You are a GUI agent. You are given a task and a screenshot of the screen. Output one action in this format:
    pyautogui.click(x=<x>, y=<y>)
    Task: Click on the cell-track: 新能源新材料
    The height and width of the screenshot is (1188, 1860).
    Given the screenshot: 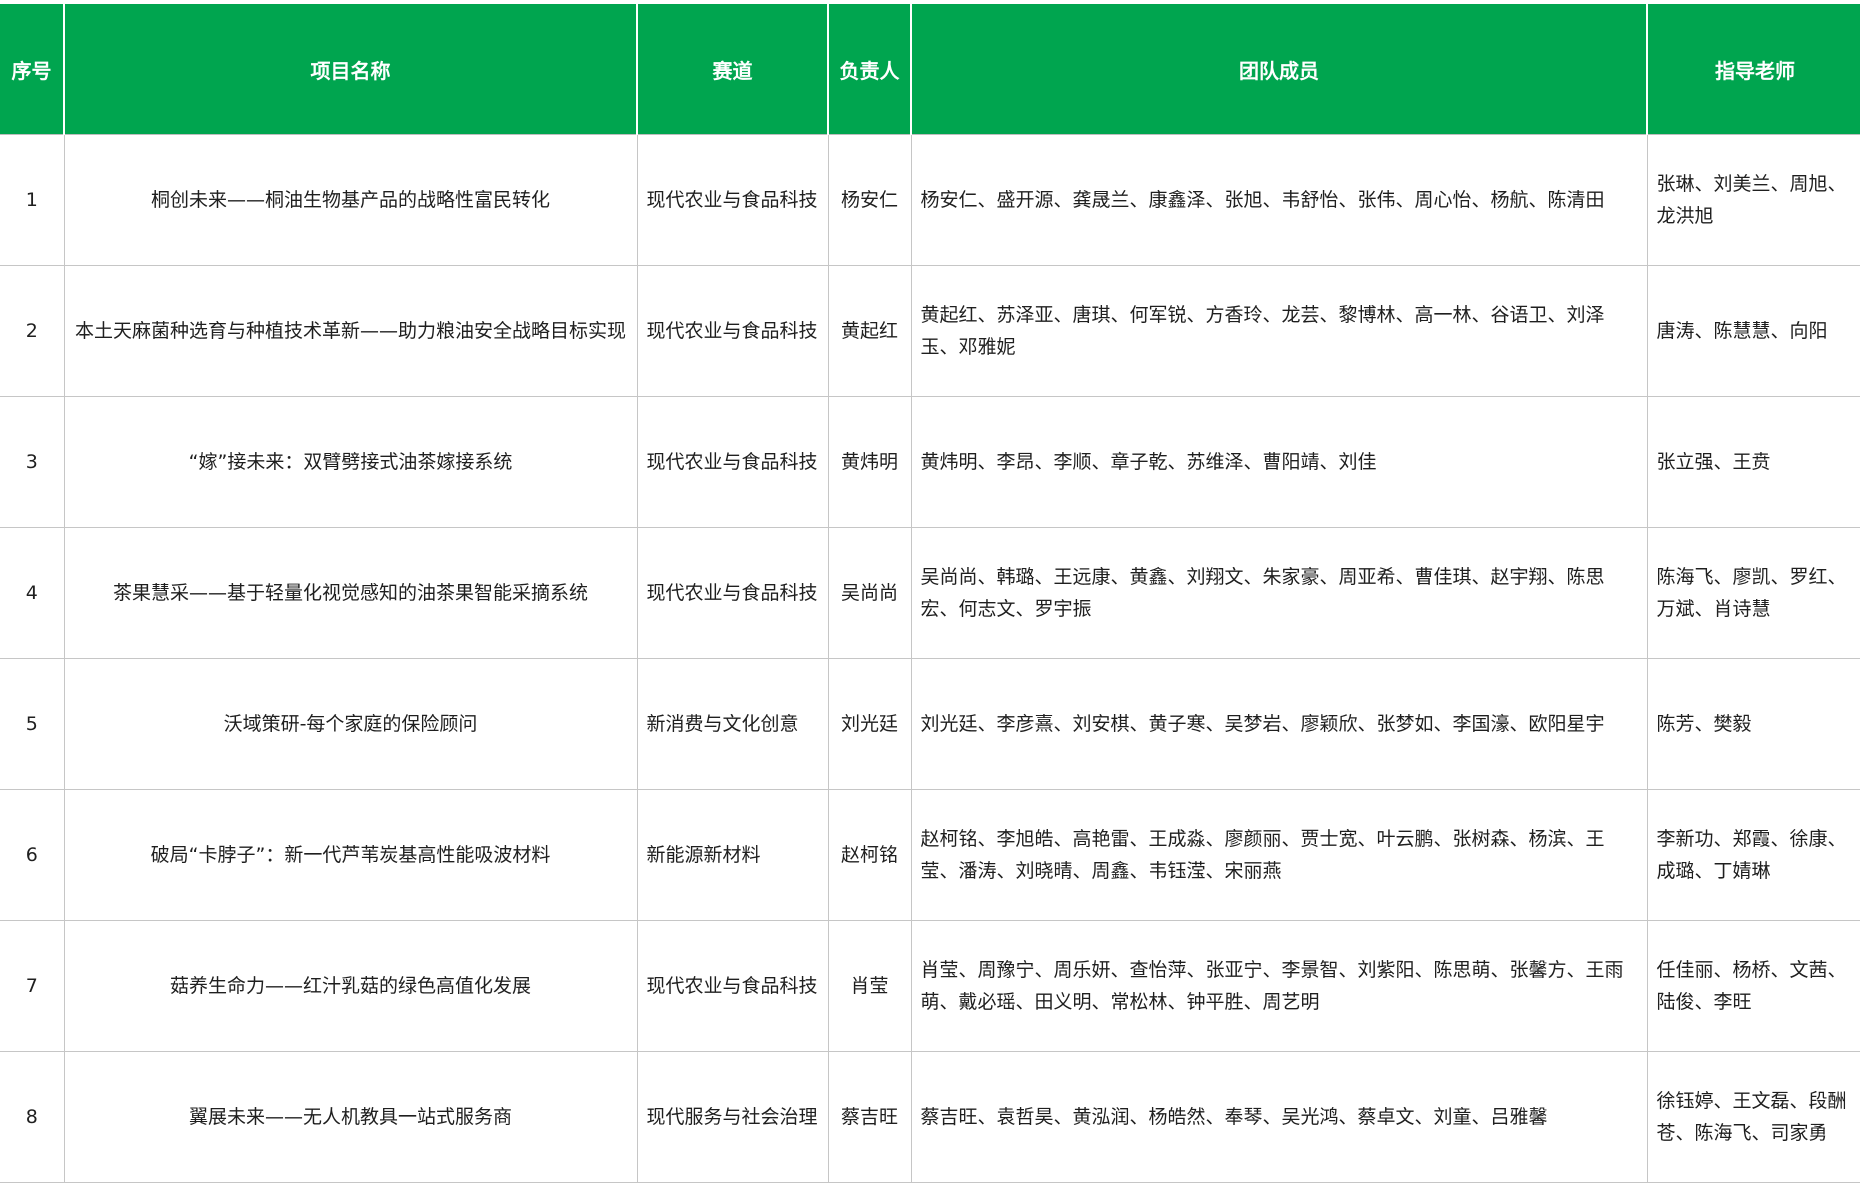 What is the action you would take?
    pyautogui.click(x=733, y=855)
    